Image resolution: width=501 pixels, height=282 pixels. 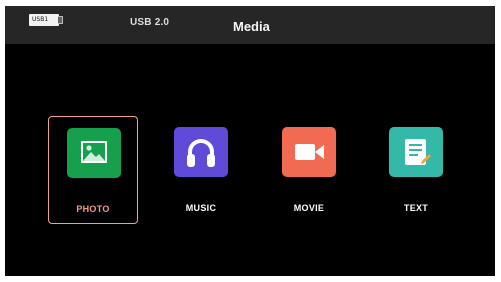 What do you see at coordinates (416, 208) in the screenshot?
I see `media-tile-label: TEXT` at bounding box center [416, 208].